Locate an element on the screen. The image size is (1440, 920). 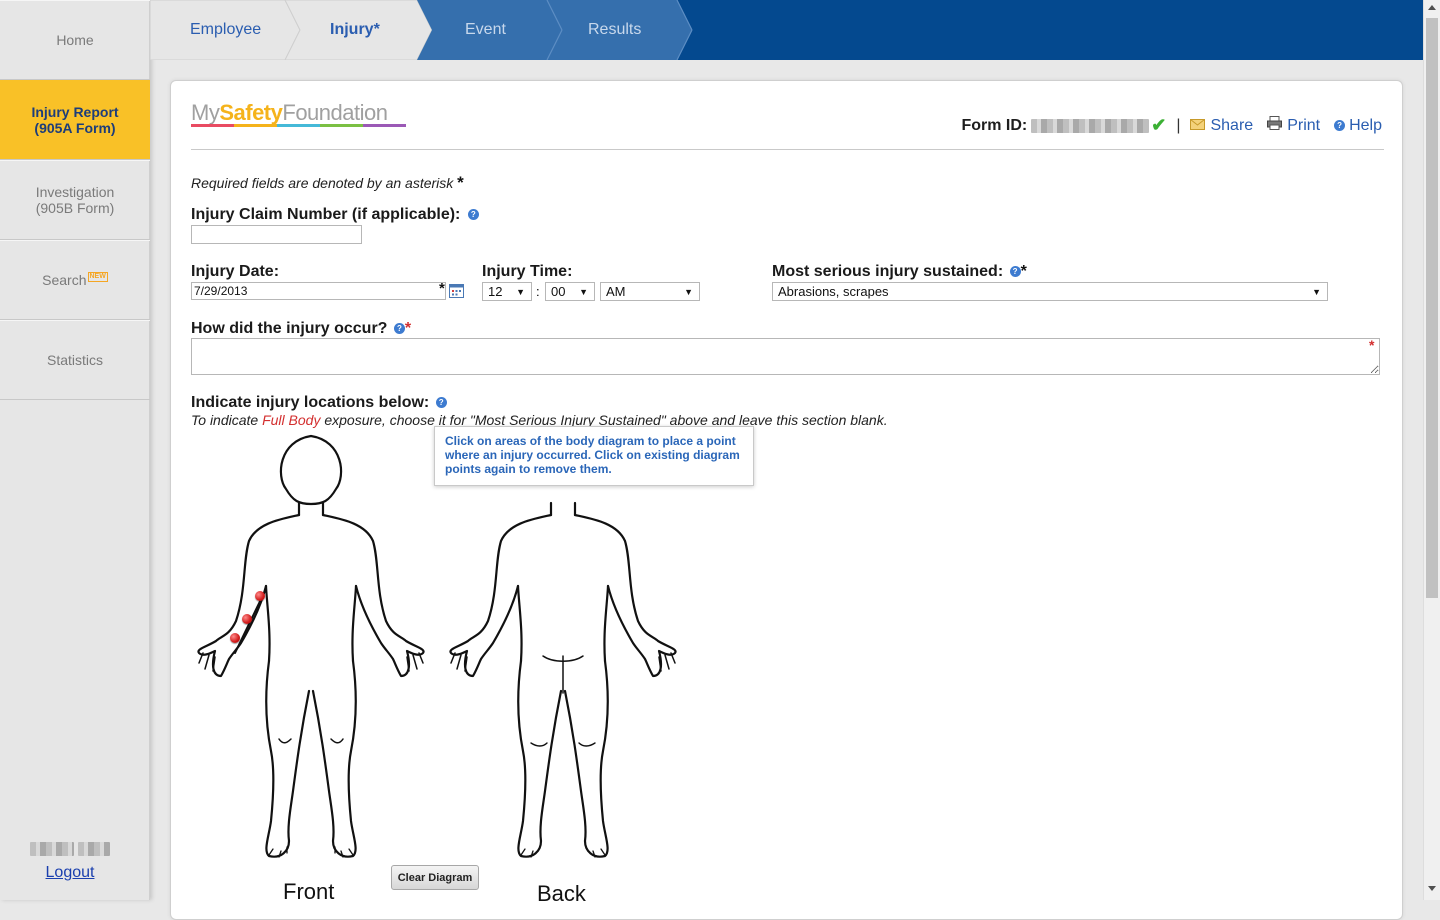
back-label: Back is located at coordinates (561, 893).